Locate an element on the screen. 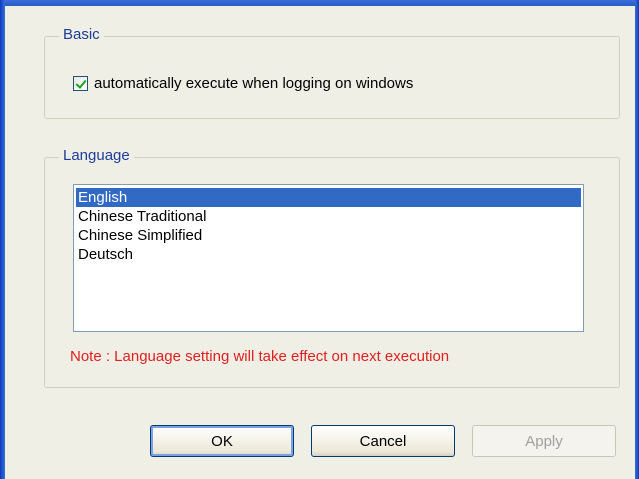 The image size is (639, 479). language-option-deutsch: Deutsch is located at coordinates (328, 254).